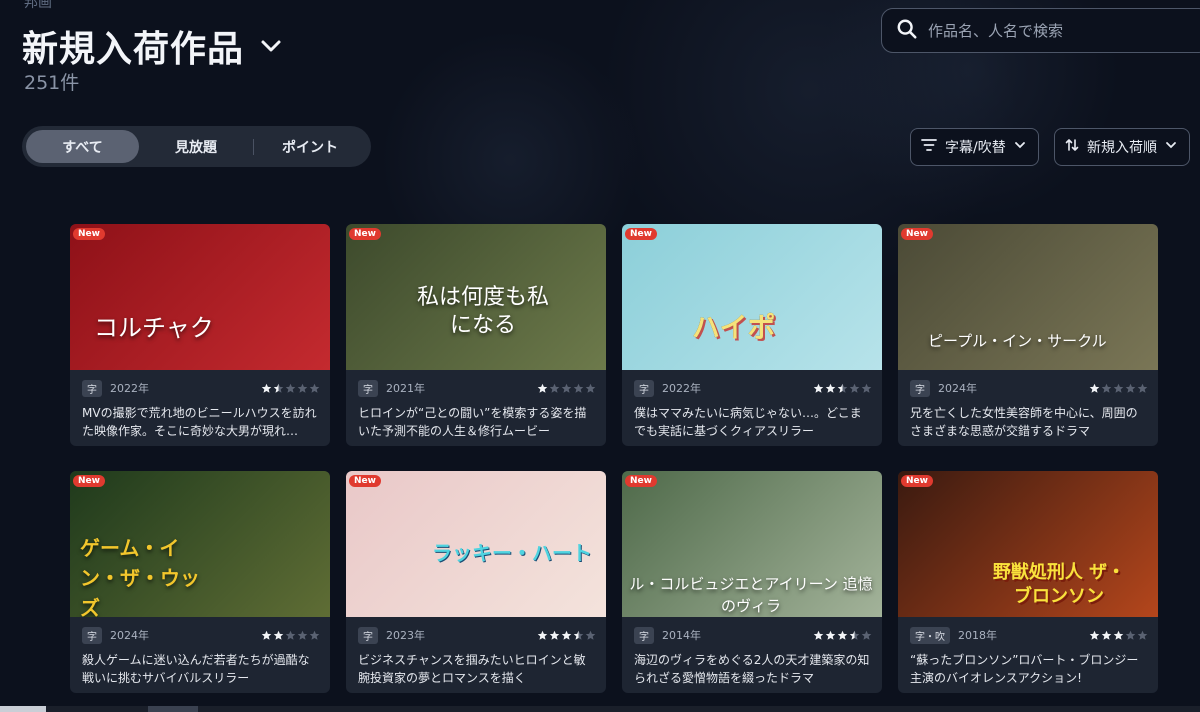  I want to click on breadcrumb: 邦画, so click(38, 6).